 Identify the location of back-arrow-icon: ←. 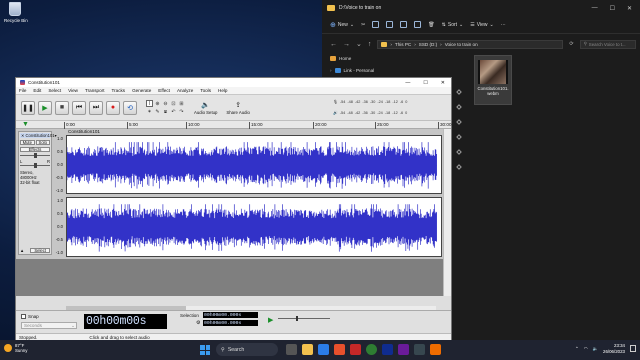
(333, 44).